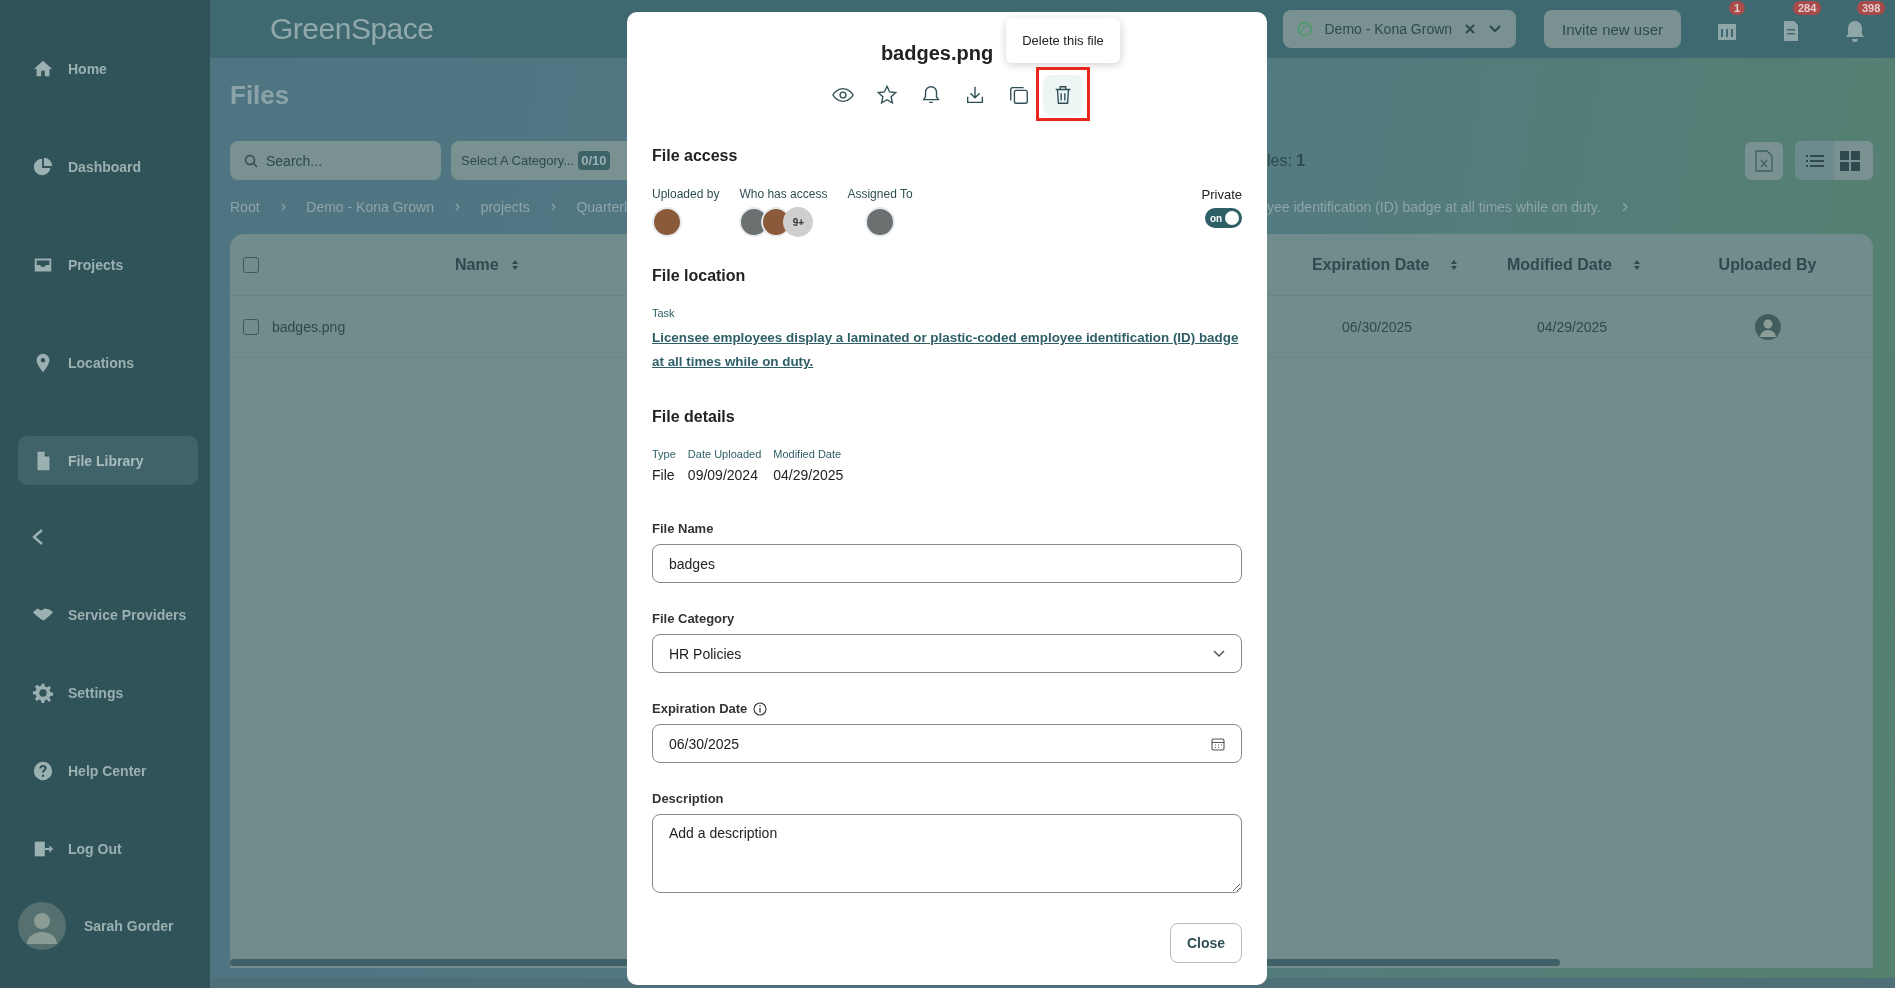 The width and height of the screenshot is (1895, 988). I want to click on description-input: Add a description, so click(947, 853).